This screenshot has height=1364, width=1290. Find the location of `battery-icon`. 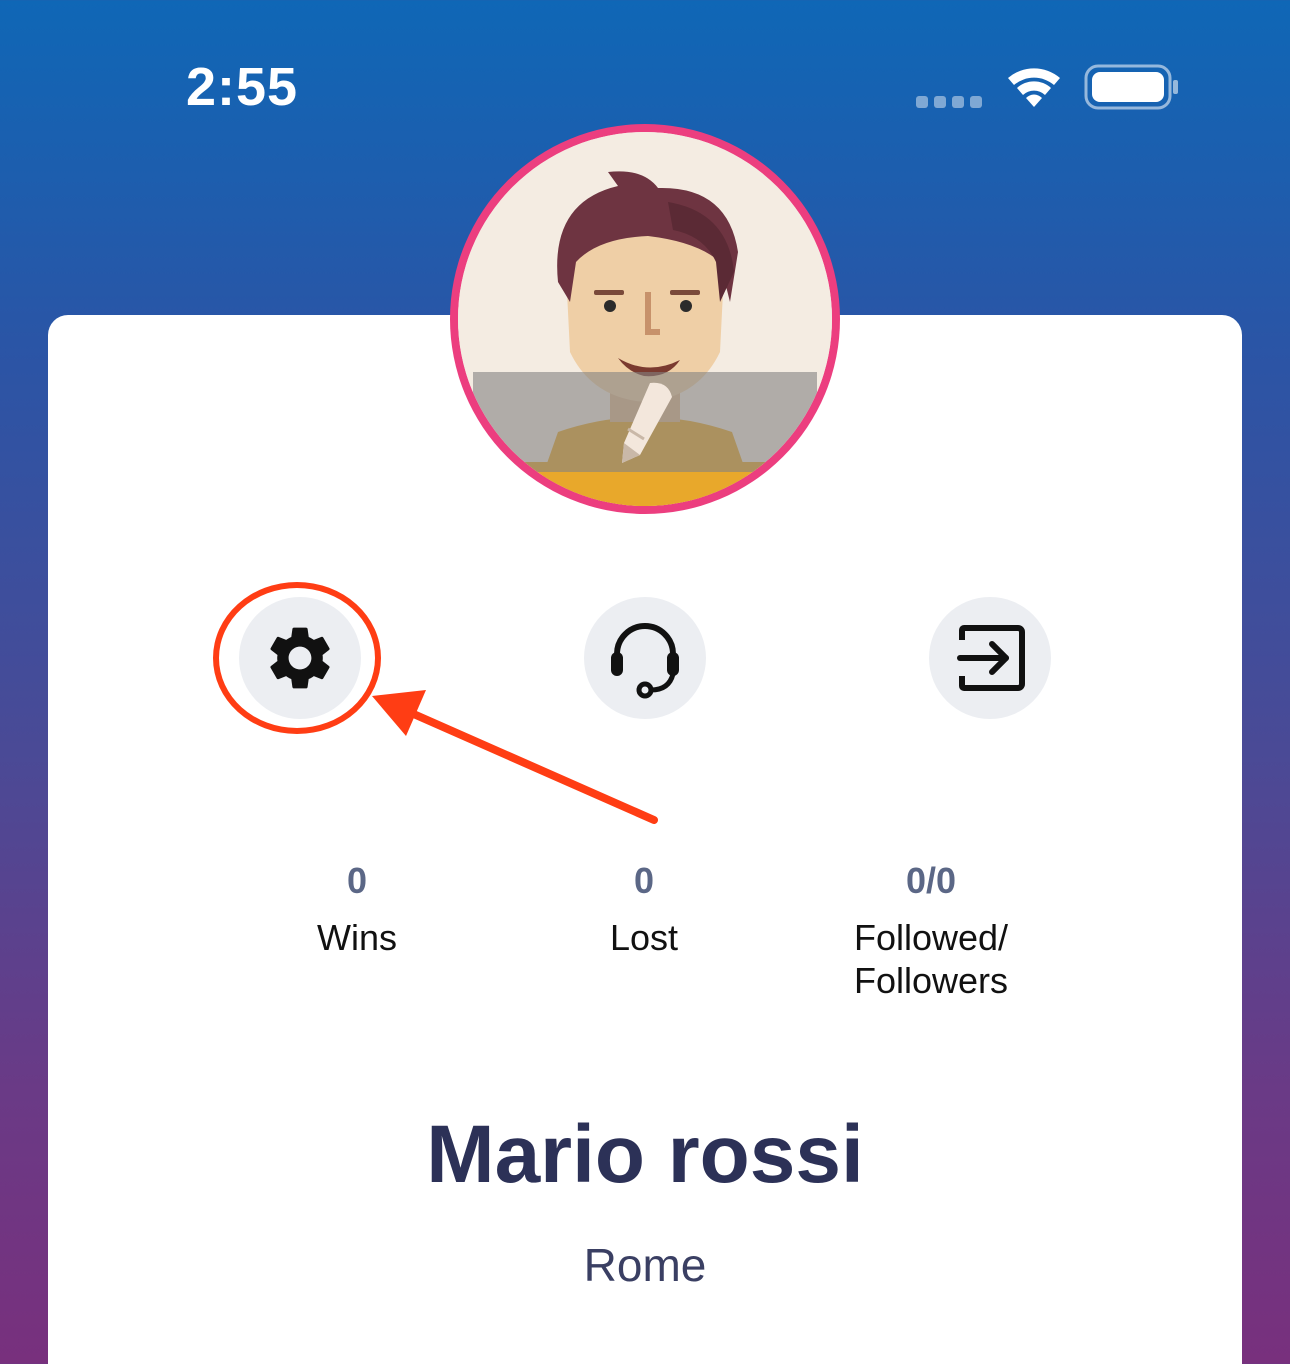

battery-icon is located at coordinates (1131, 87).